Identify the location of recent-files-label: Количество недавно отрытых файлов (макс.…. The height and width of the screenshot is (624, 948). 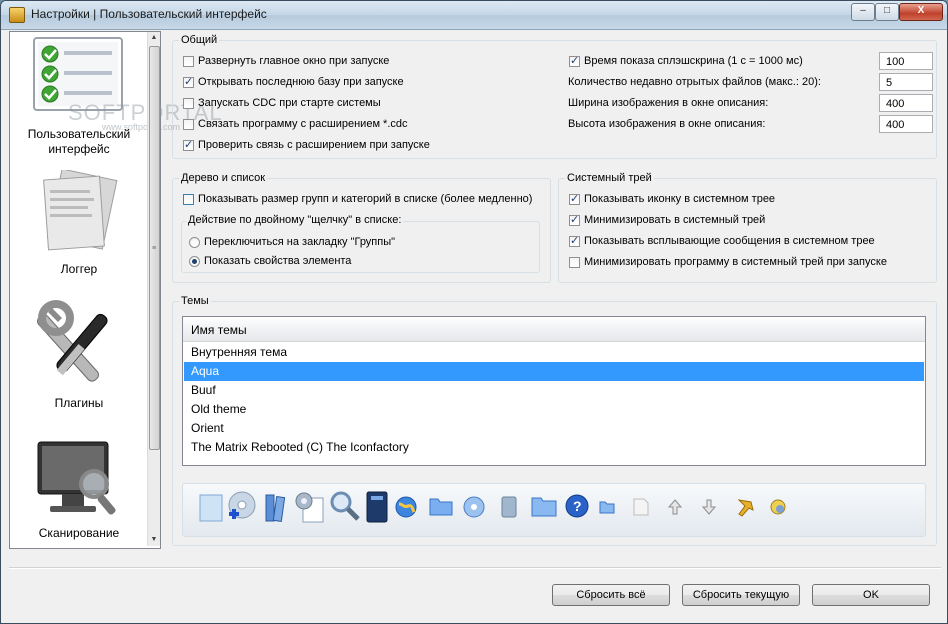
(694, 82).